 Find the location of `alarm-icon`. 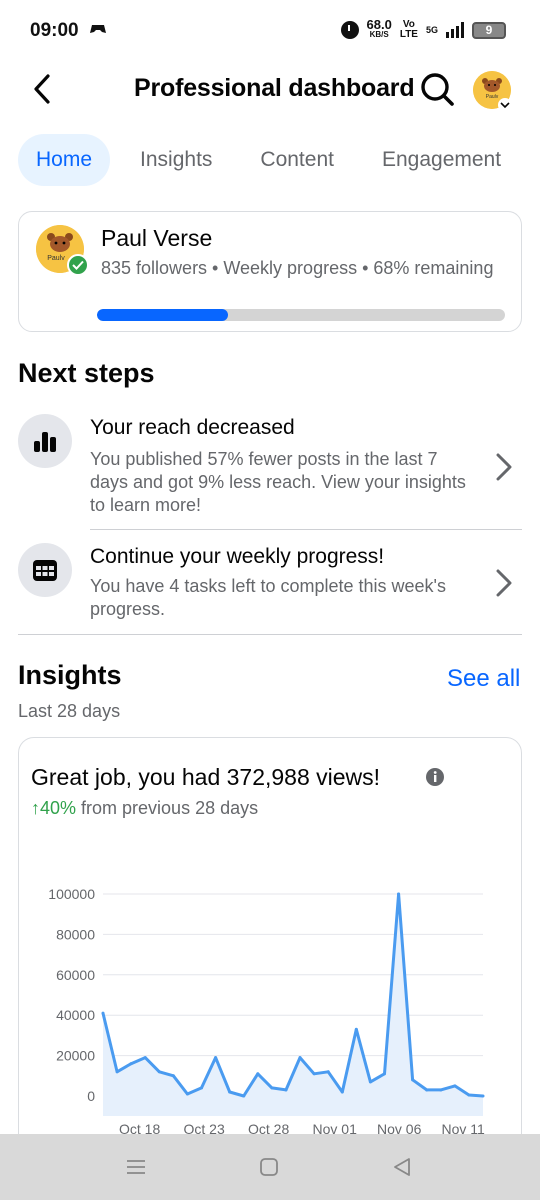

alarm-icon is located at coordinates (349, 30).